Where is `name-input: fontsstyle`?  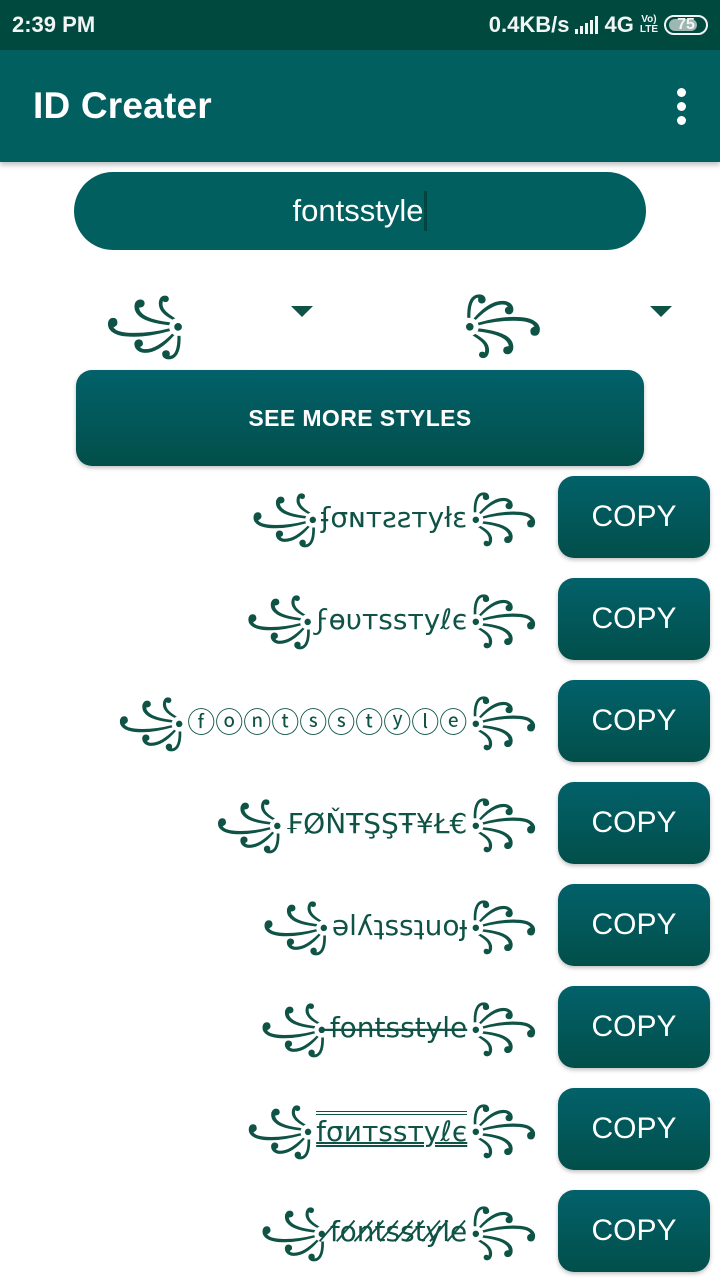
name-input: fontsstyle is located at coordinates (360, 211).